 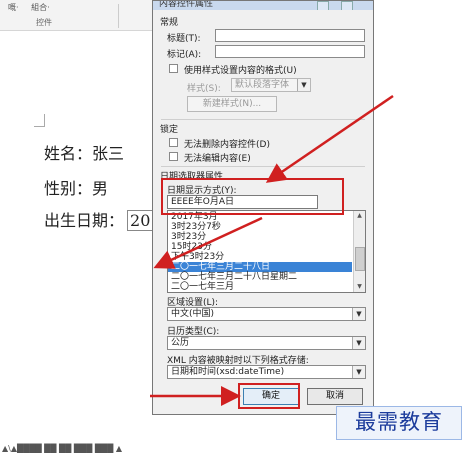 I want to click on arrow-to-format-box, so click(x=329, y=138).